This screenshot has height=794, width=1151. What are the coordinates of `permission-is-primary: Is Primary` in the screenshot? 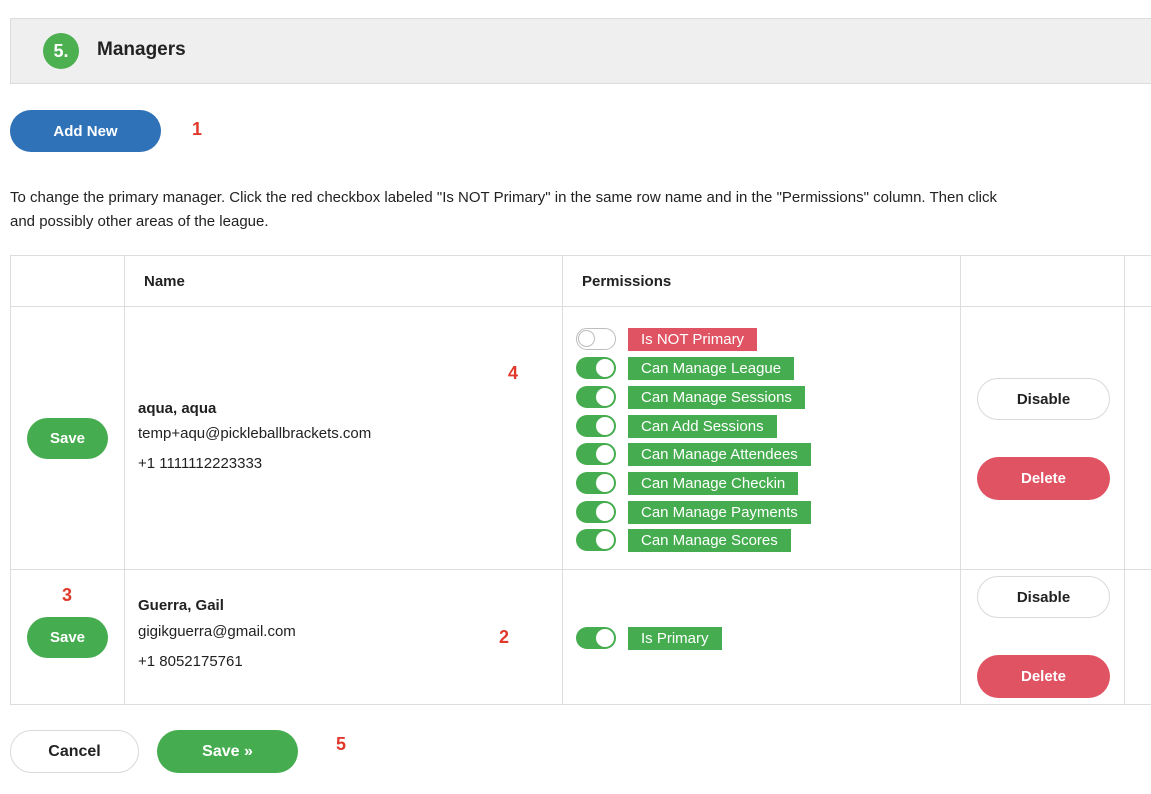 It's located at (649, 638).